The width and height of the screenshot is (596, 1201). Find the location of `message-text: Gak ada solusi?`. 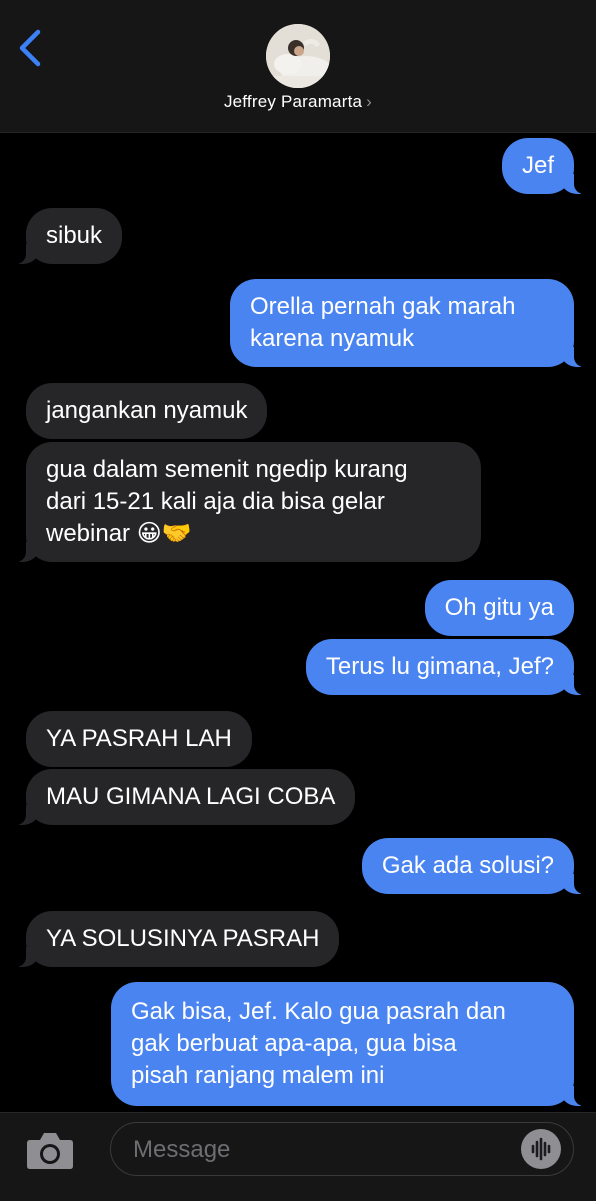

message-text: Gak ada solusi? is located at coordinates (467, 865).